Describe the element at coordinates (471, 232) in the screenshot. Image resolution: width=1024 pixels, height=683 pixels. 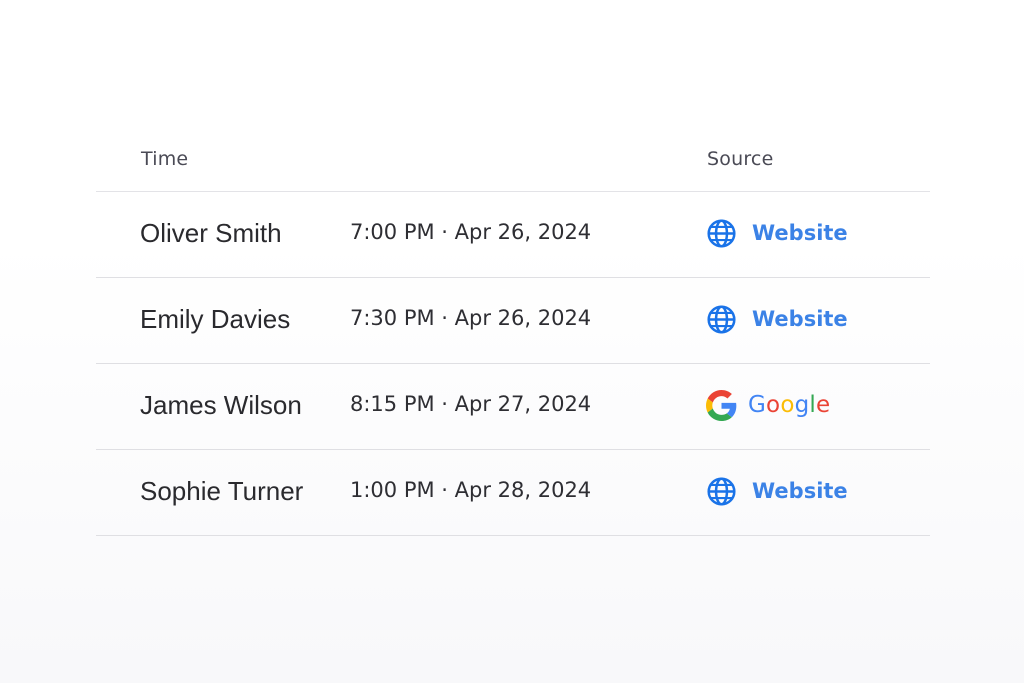
I see `row-time: 7:00 PM · Apr 26, 2024` at that location.